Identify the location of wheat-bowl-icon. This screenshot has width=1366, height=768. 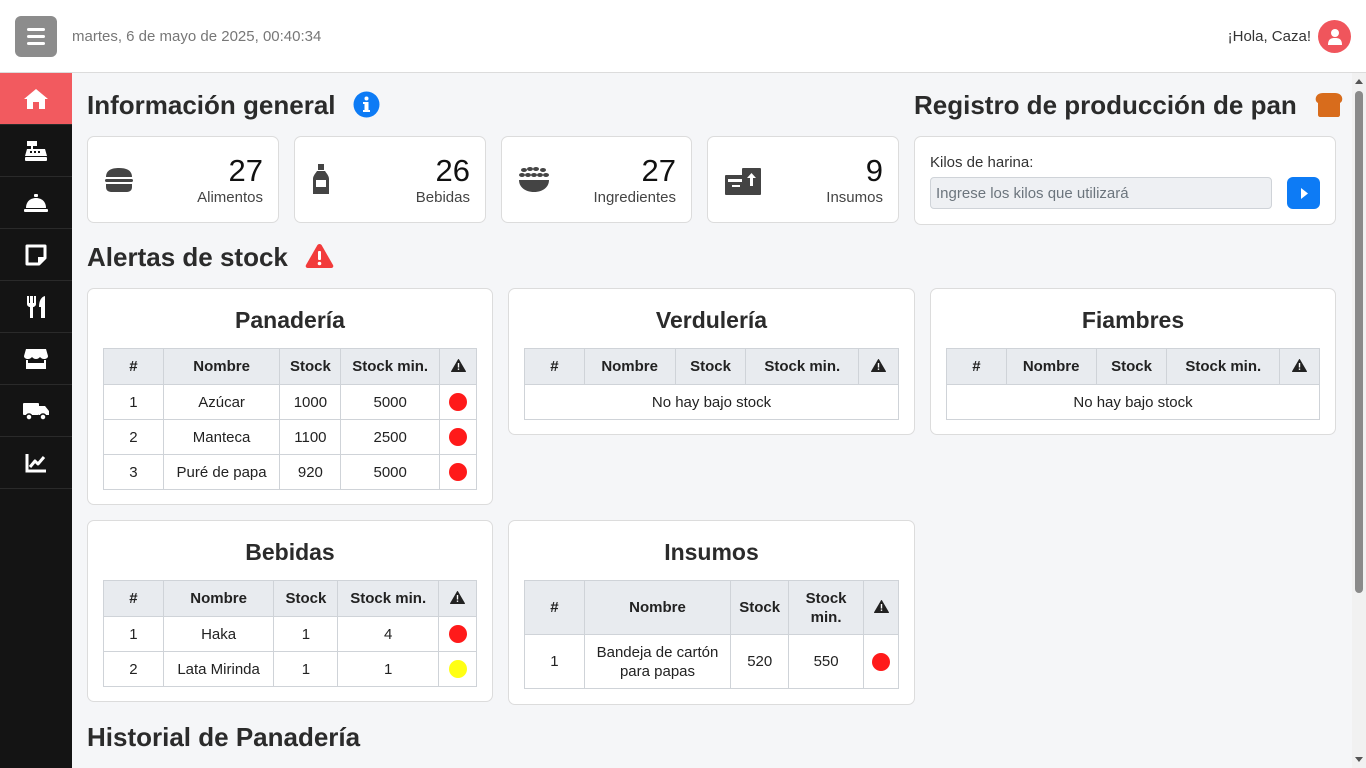
(534, 179).